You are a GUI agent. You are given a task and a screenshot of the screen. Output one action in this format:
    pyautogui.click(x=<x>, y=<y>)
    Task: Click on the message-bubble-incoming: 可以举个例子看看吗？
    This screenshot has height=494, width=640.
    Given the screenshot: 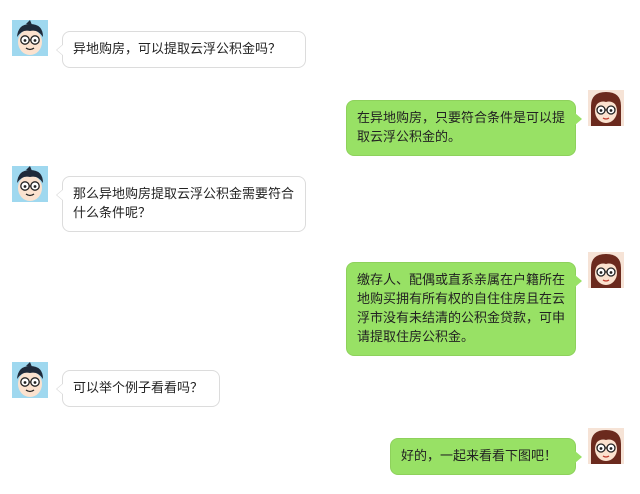 What is the action you would take?
    pyautogui.click(x=138, y=388)
    